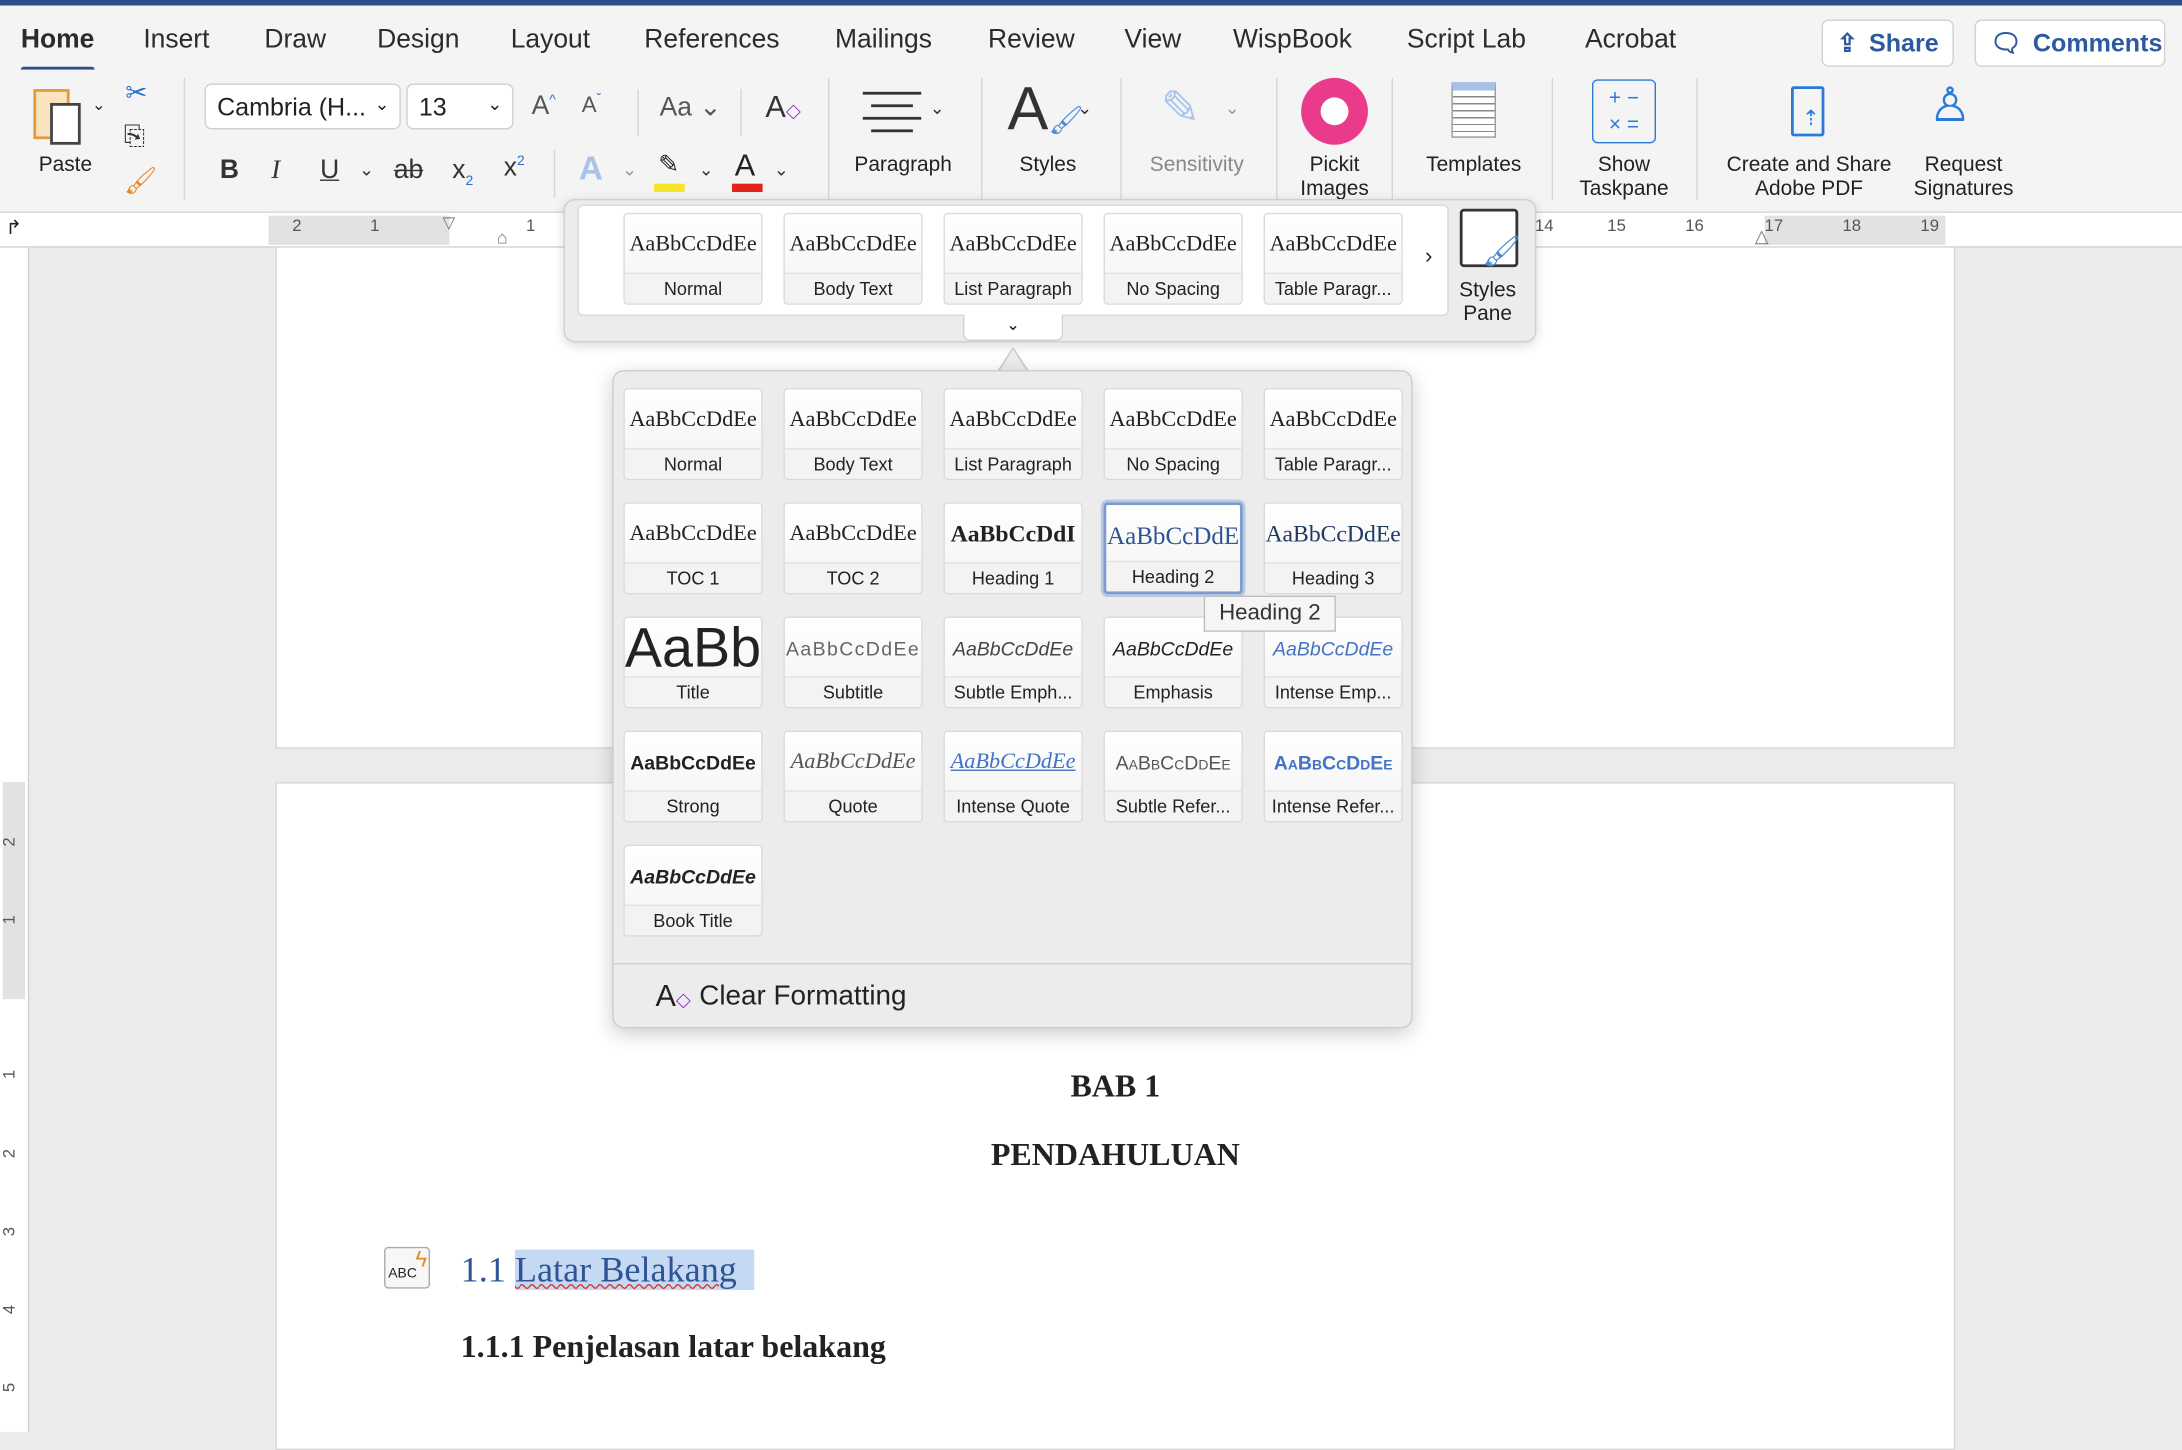 The width and height of the screenshot is (2182, 1450). I want to click on change-case-icon: Aa ⌄, so click(691, 108).